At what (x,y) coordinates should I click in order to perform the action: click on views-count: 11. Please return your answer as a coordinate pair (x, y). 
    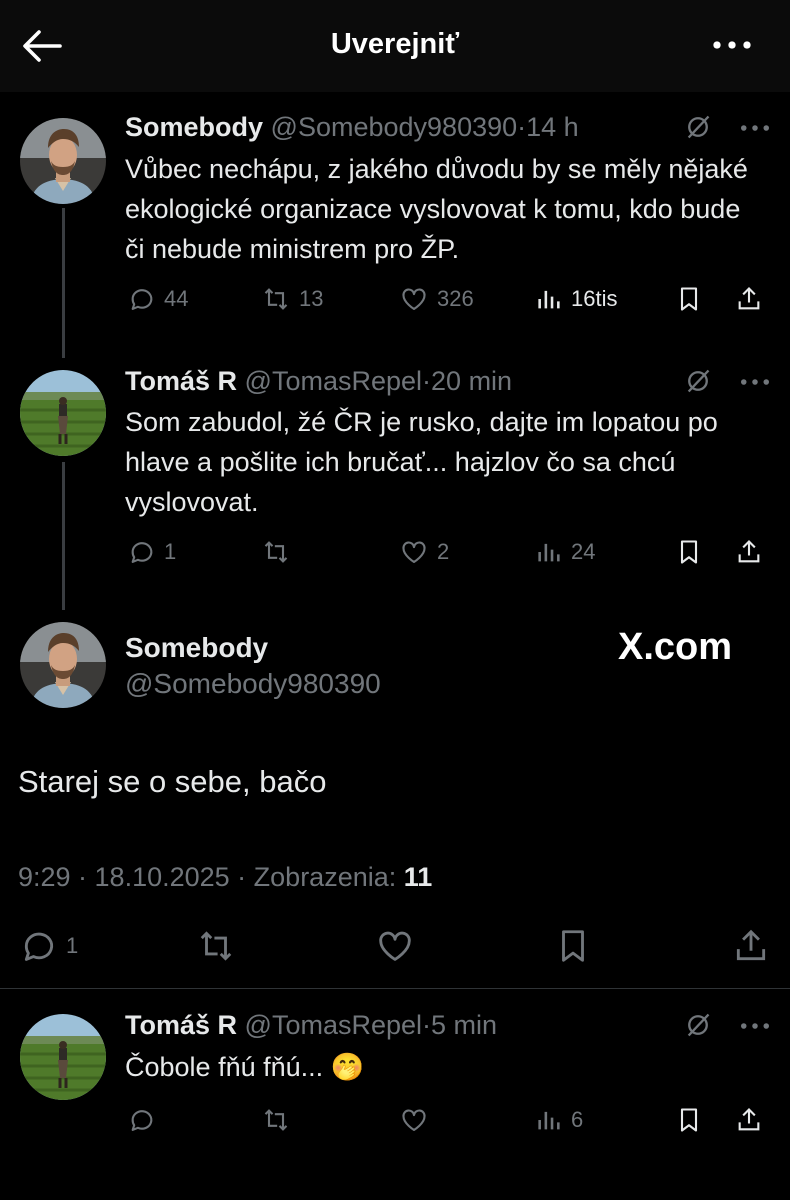
    Looking at the image, I should click on (418, 877).